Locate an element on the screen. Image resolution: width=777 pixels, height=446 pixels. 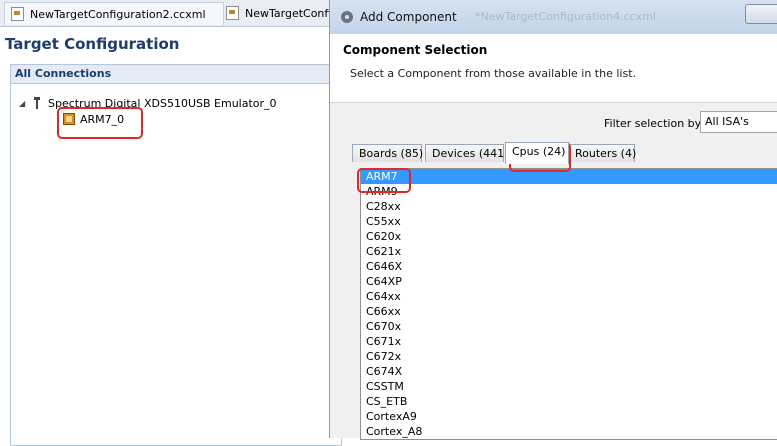
list-item: ARM9 is located at coordinates (569, 191).